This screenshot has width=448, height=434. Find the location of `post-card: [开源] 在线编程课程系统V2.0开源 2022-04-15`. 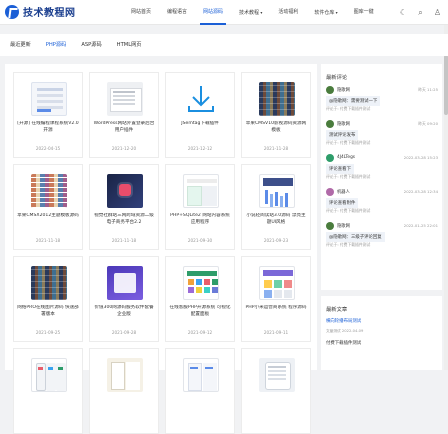

post-card: [开源] 在线编程课程系统V2.0开源 2022-04-15 is located at coordinates (48, 115).